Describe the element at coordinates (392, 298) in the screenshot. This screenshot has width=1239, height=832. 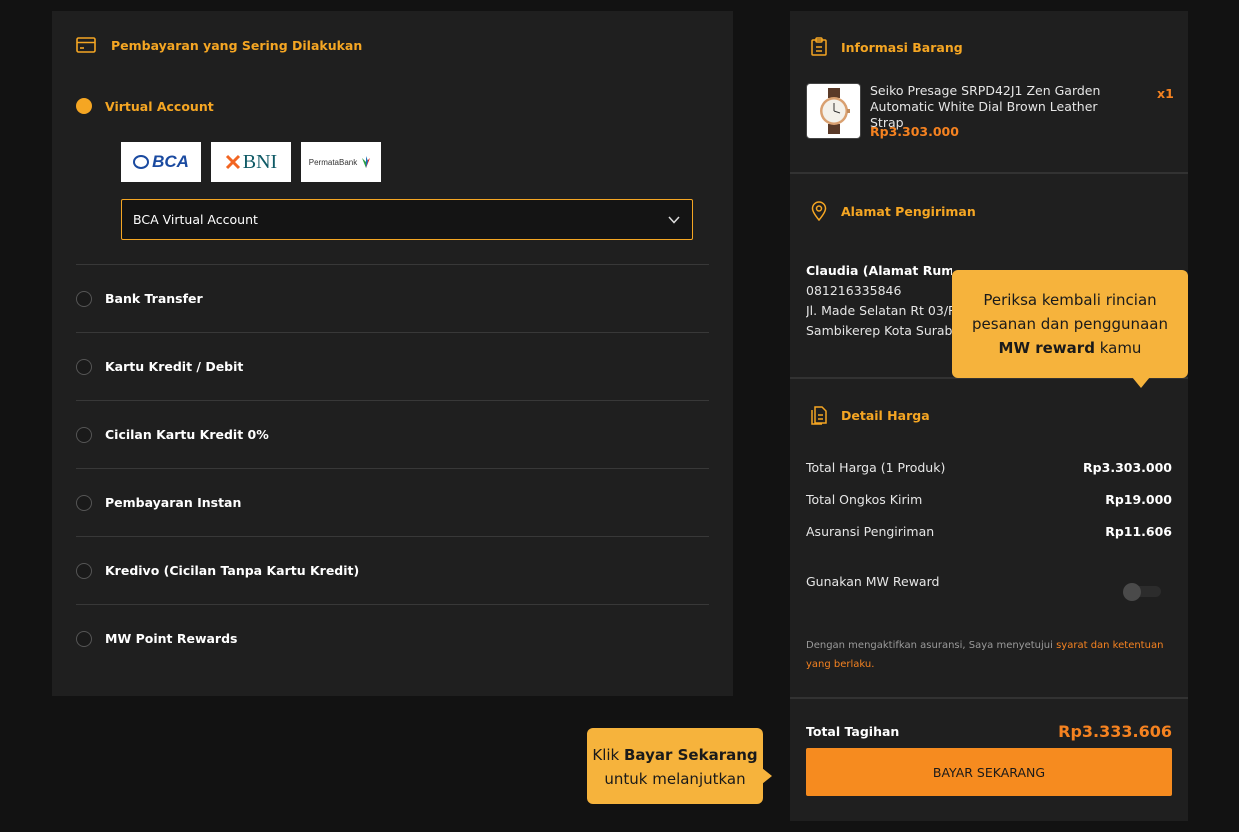
I see `method-bank-transfer: Bank Transfer` at that location.